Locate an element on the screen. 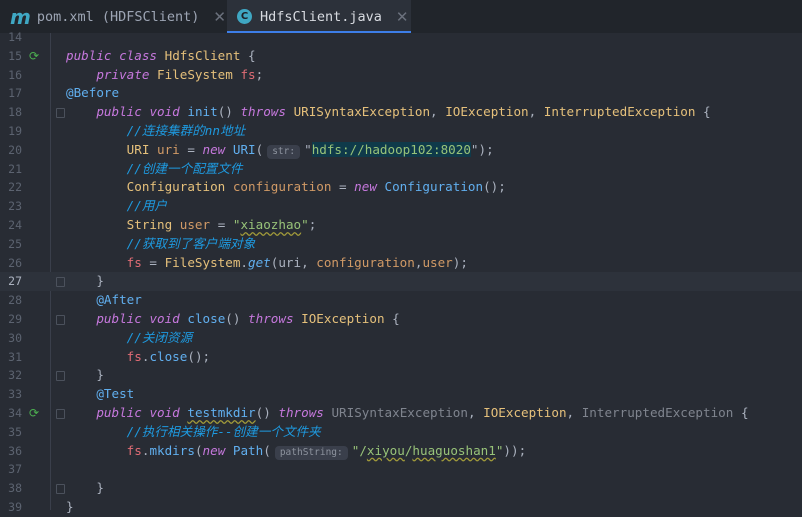 The height and width of the screenshot is (517, 802). code-line: 32 } is located at coordinates (401, 375).